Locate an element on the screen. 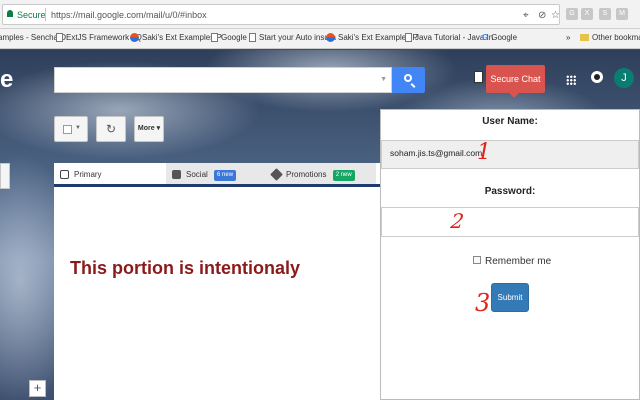  secure-chat-extension-icon is located at coordinates (478, 77).